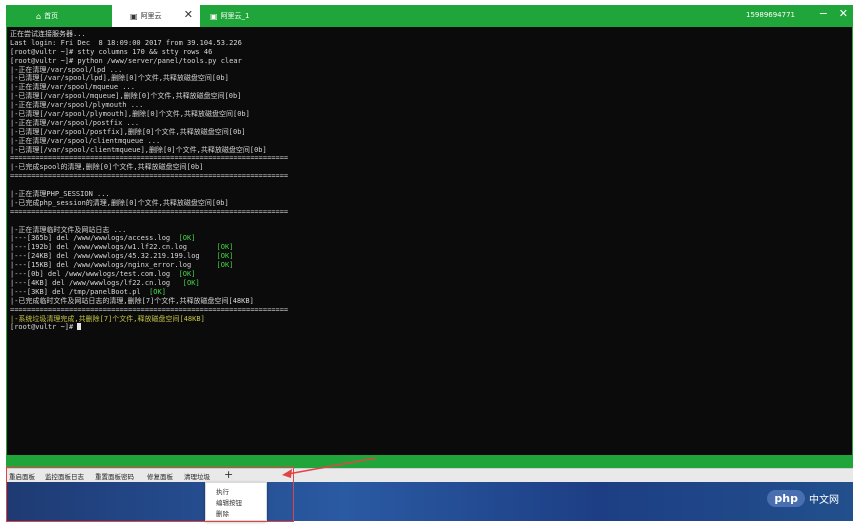  Describe the element at coordinates (107, 318) in the screenshot. I see `terminal-line: |-系统垃圾清理完成,共删除[7]个文件,释放磁盘空间[48KB]` at that location.